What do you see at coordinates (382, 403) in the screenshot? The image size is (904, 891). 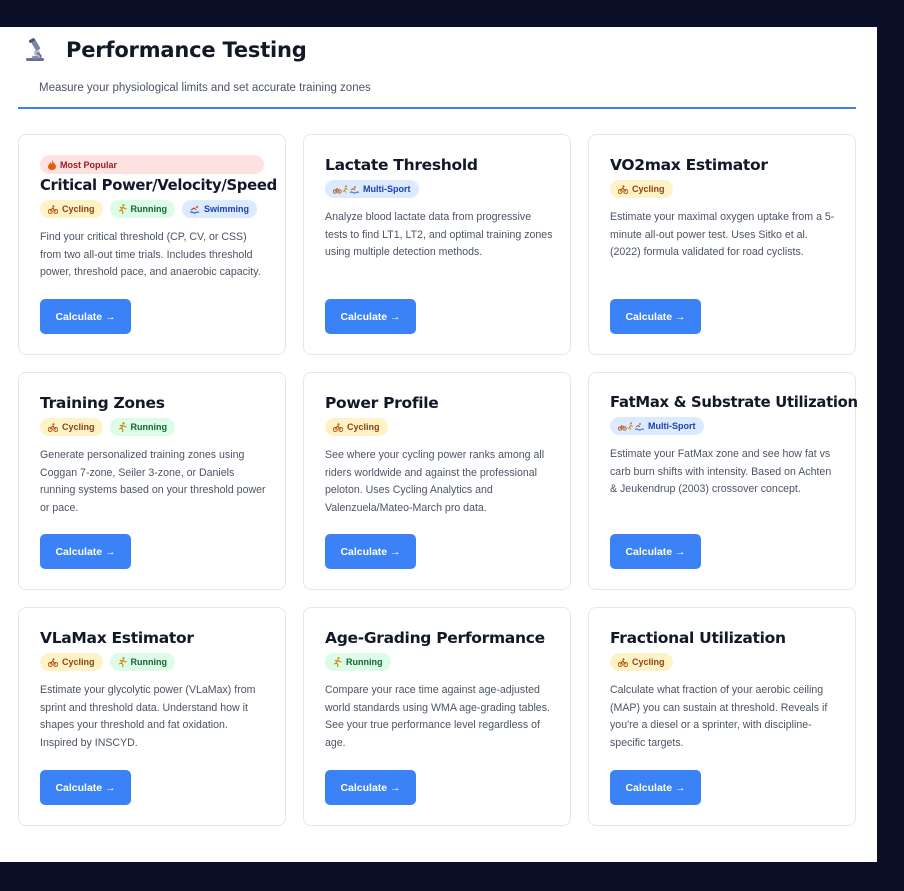 I see `card-title: Power Profile` at bounding box center [382, 403].